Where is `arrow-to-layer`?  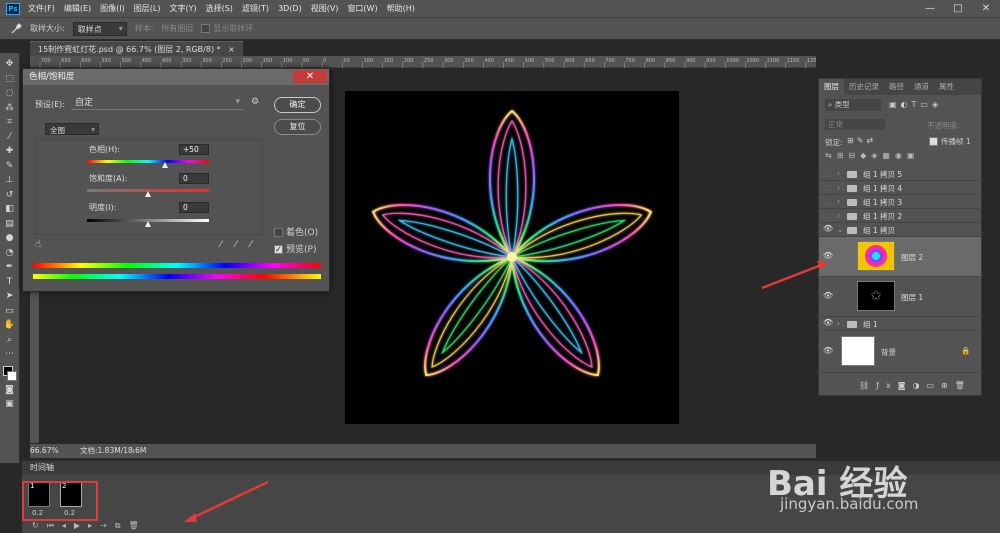
arrow-to-layer is located at coordinates (793, 276).